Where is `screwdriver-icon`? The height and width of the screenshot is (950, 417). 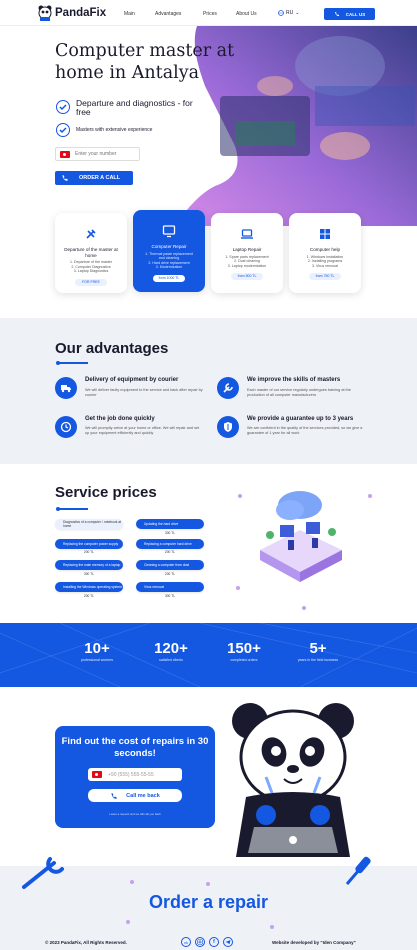 screwdriver-icon is located at coordinates (358, 870).